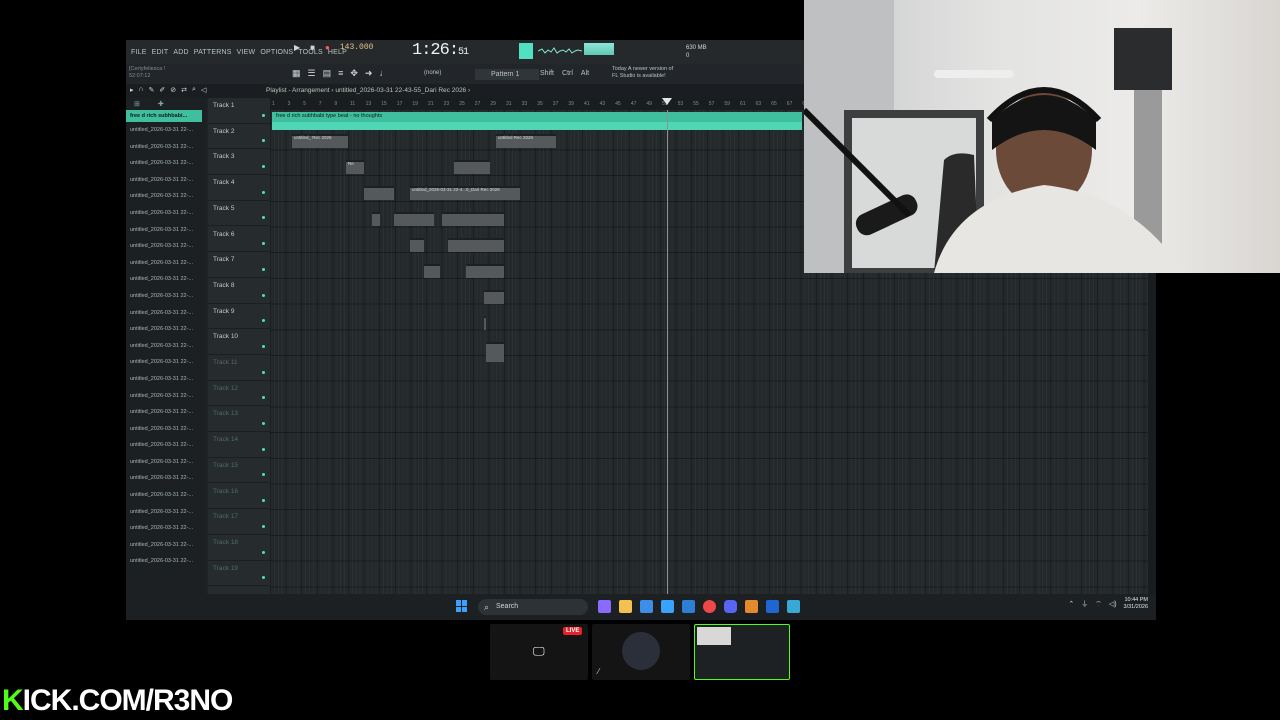 The height and width of the screenshot is (720, 1280). What do you see at coordinates (239, 445) in the screenshot?
I see `track-header: Track 14` at bounding box center [239, 445].